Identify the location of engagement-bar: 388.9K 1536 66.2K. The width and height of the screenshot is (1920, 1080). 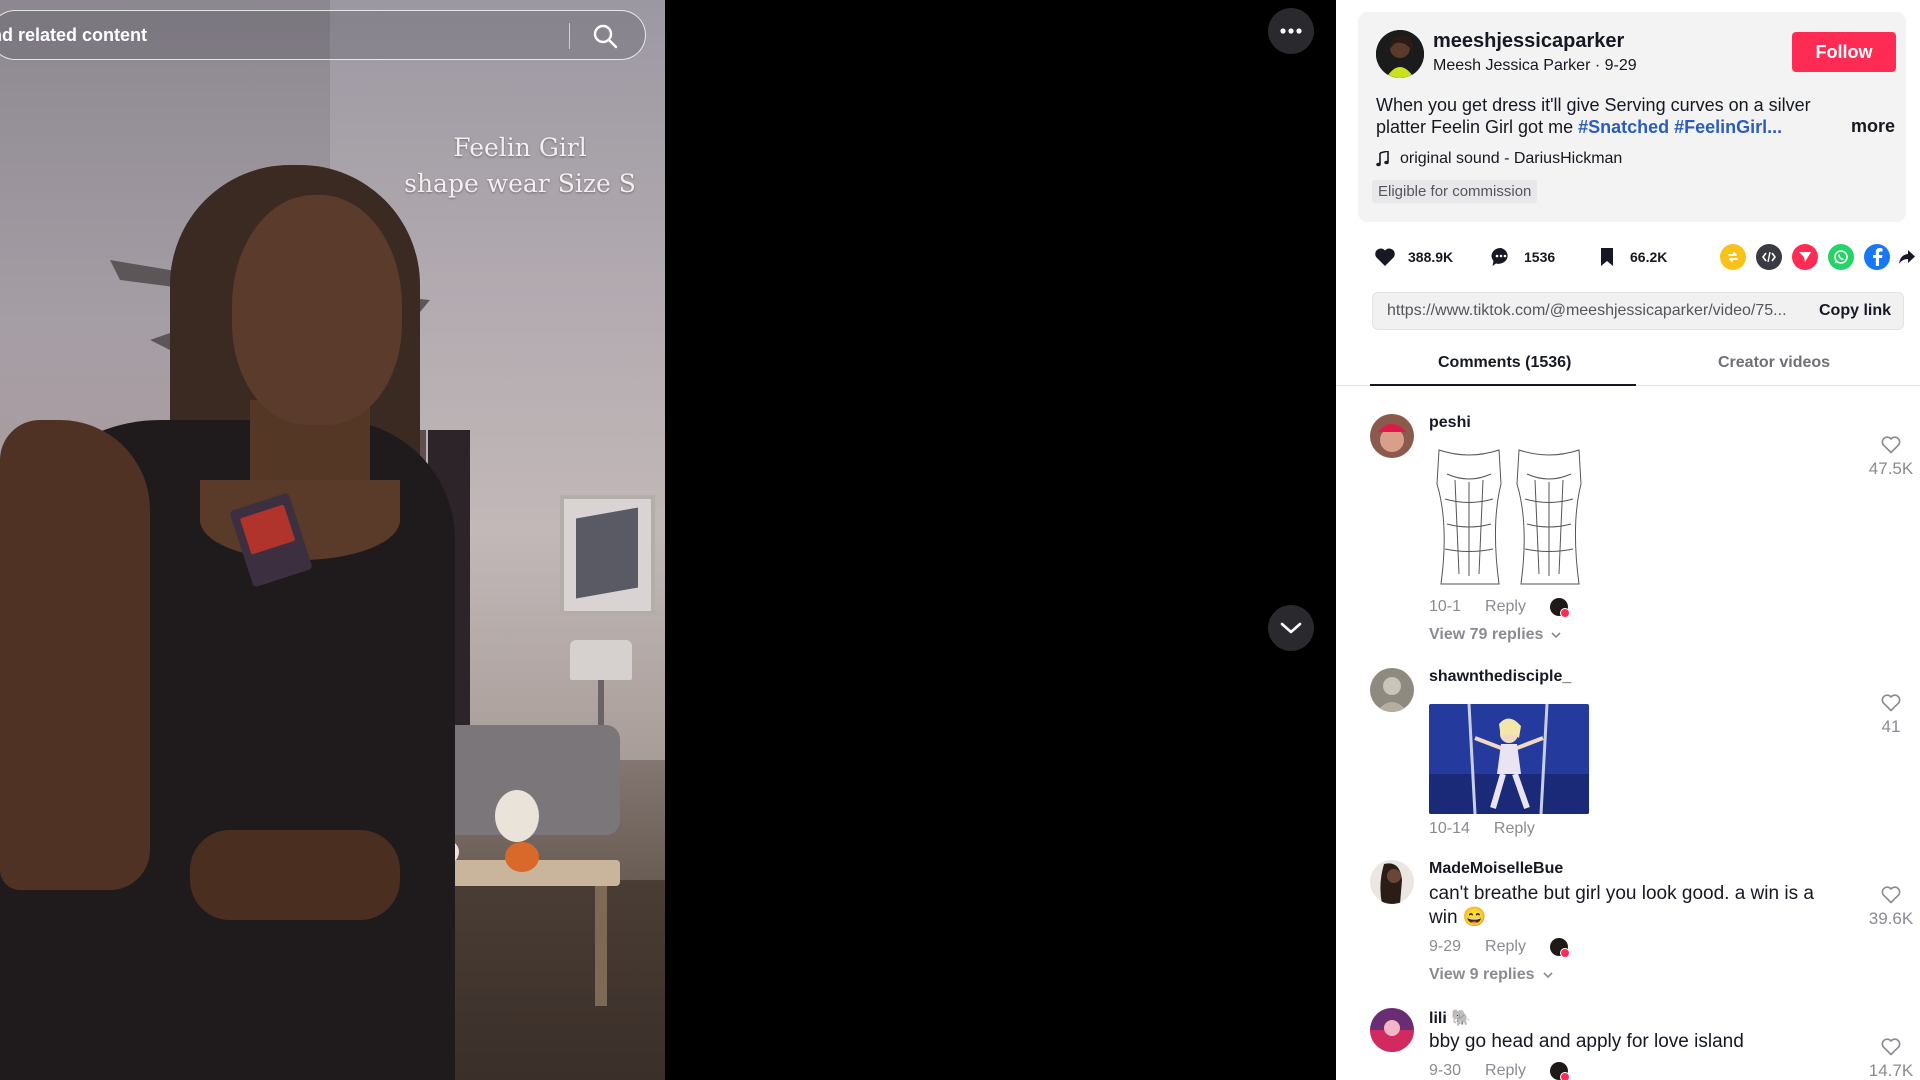
(1643, 257).